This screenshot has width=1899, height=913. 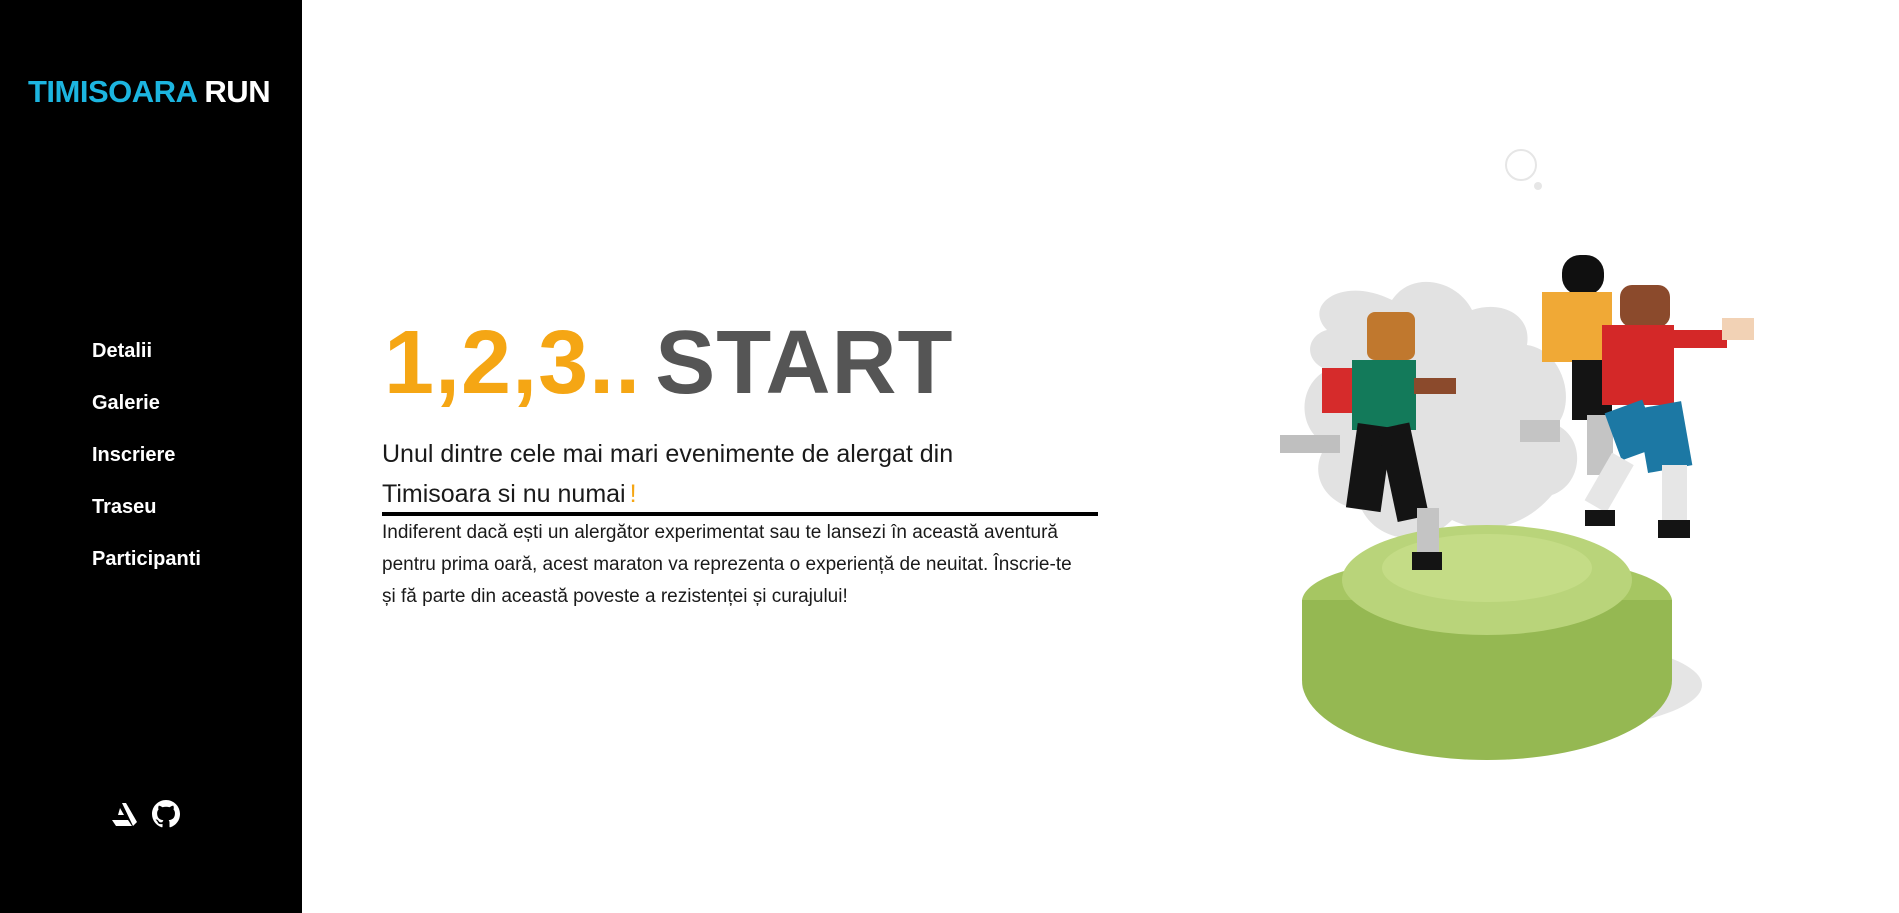 What do you see at coordinates (513, 363) in the screenshot?
I see `countdown-text: 1,2,3..` at bounding box center [513, 363].